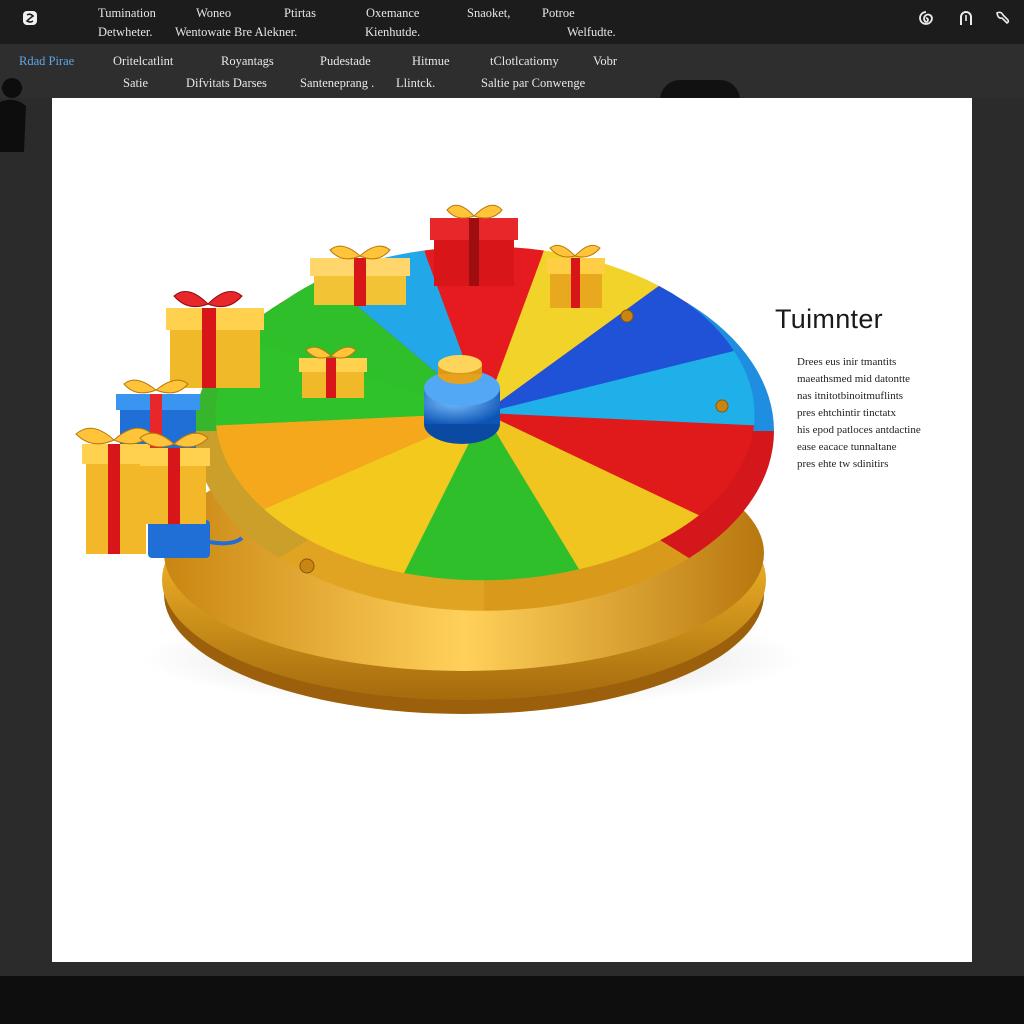  Describe the element at coordinates (605, 61) in the screenshot. I see `tab-7: Vobr` at that location.